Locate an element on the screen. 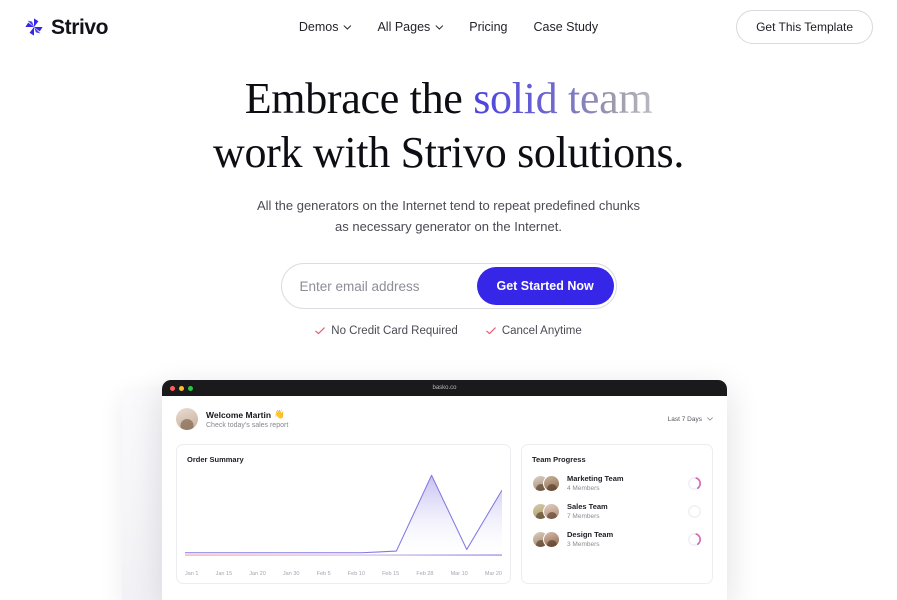 The image size is (897, 600). minimize-window-icon is located at coordinates (181, 388).